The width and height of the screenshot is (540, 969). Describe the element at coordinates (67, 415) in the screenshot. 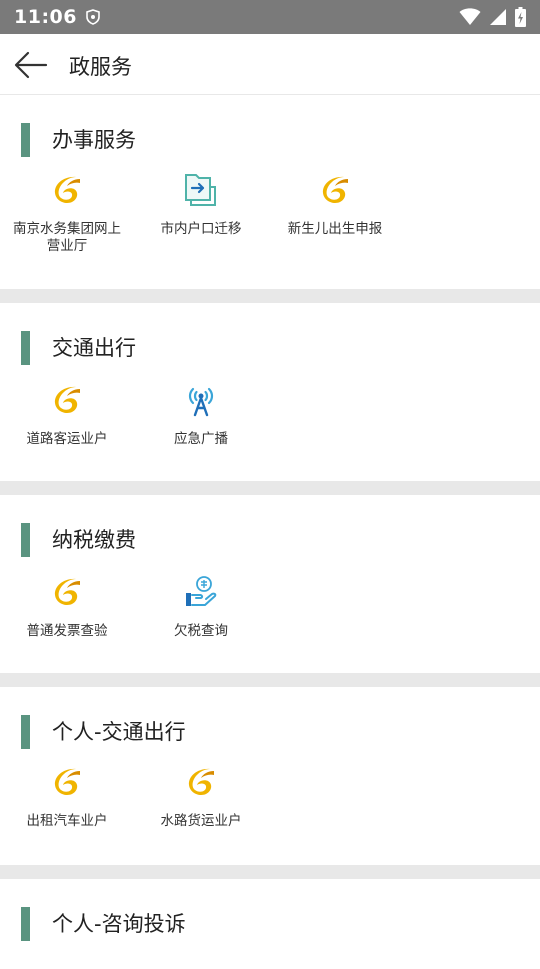

I see `service-item-road-passenger: 道路客运业户` at that location.